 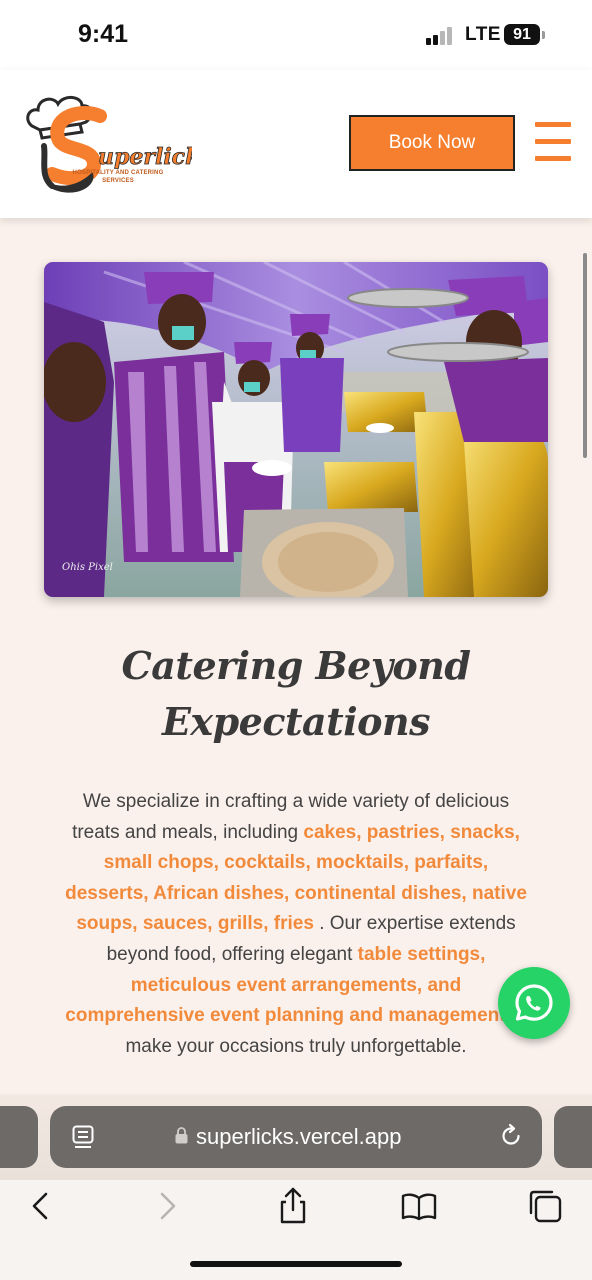 I want to click on whatsapp-button, so click(x=534, y=1003).